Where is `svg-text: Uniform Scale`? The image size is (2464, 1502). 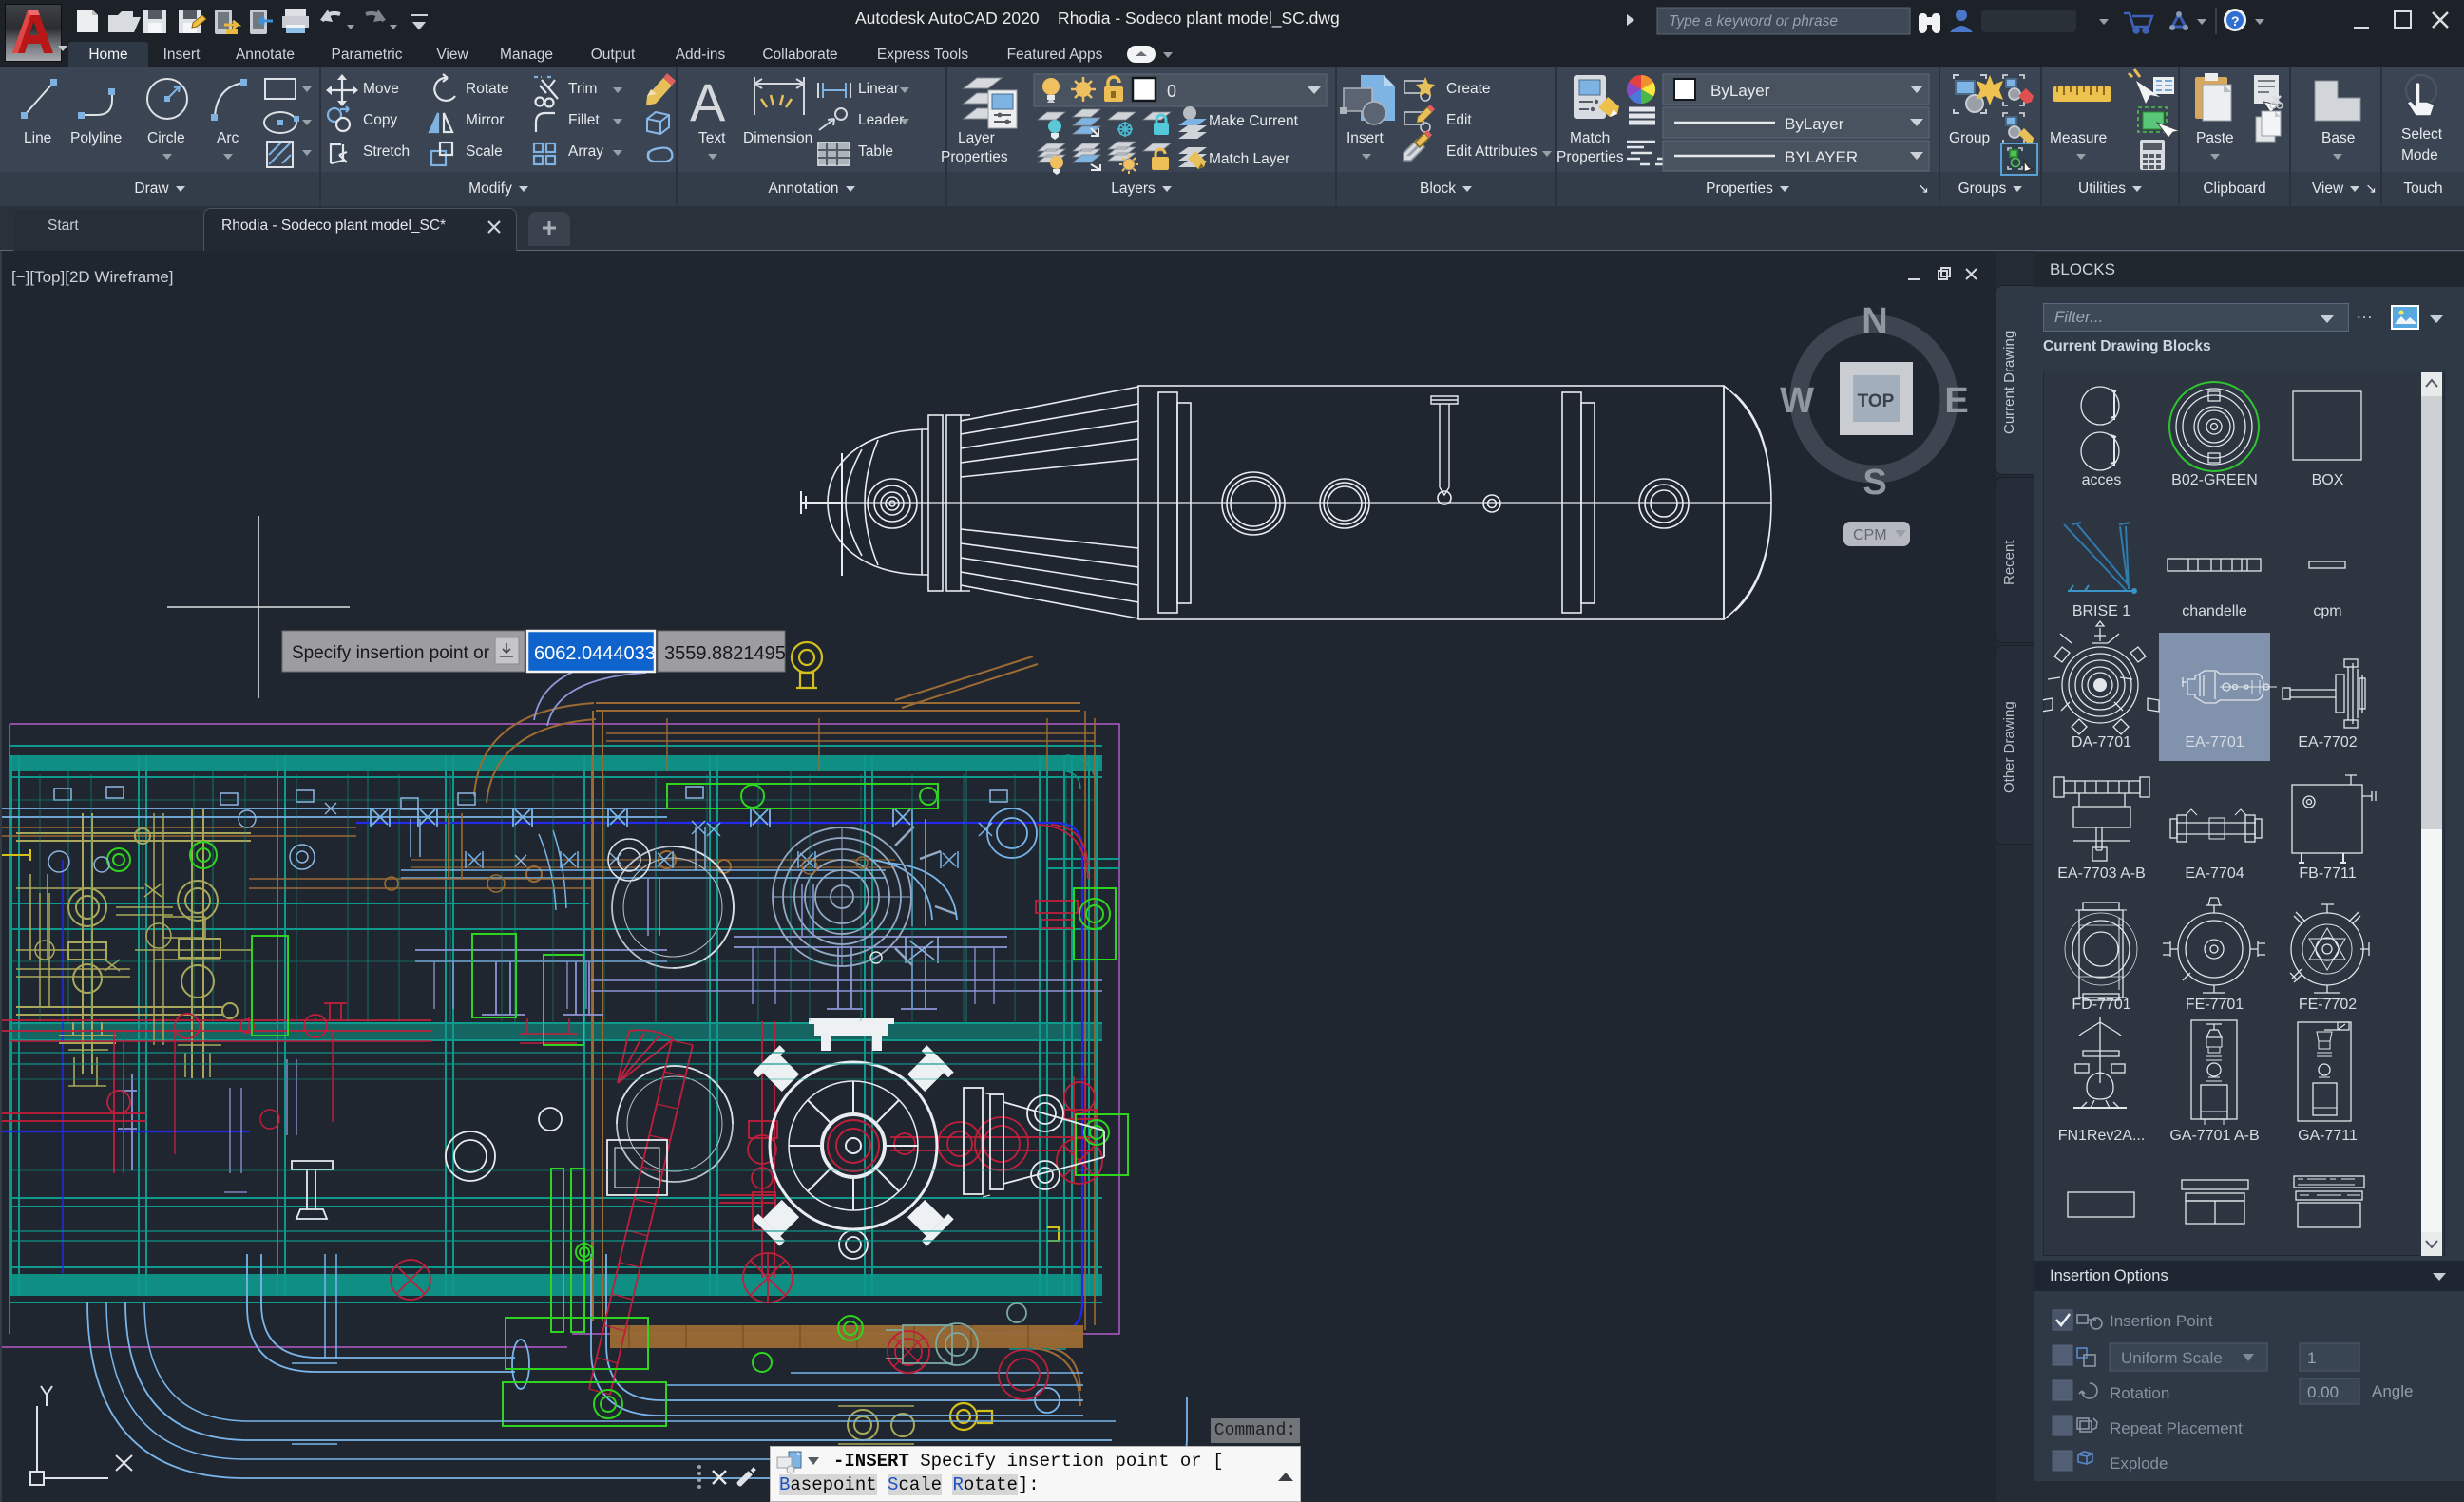 svg-text: Uniform Scale is located at coordinates (2172, 1358).